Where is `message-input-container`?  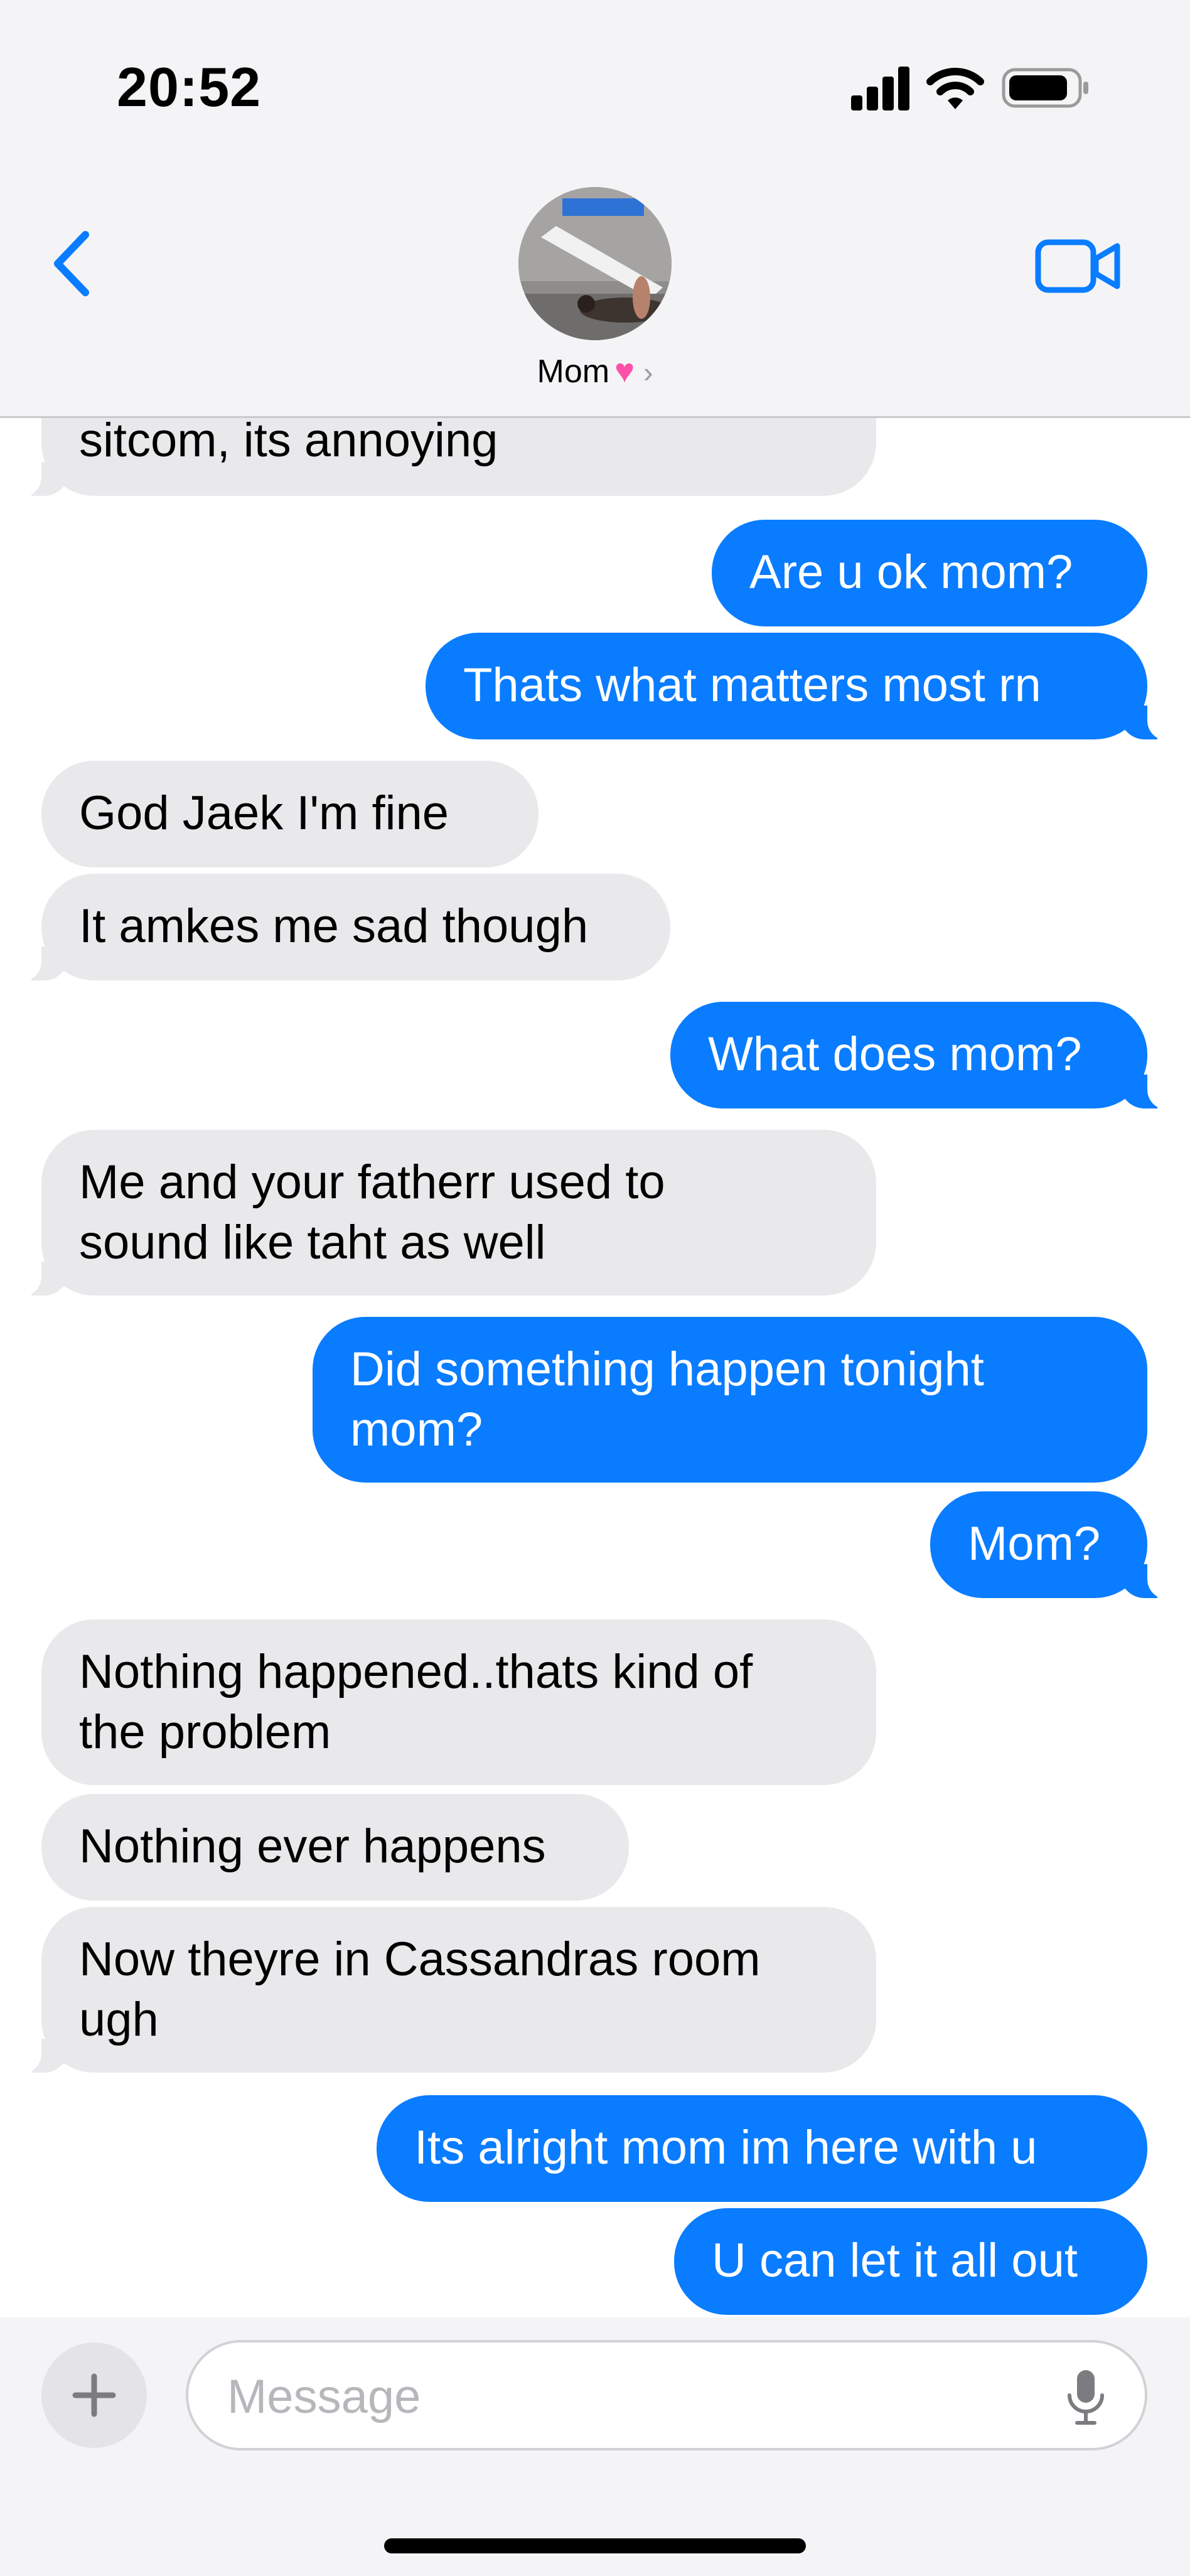 message-input-container is located at coordinates (666, 2395).